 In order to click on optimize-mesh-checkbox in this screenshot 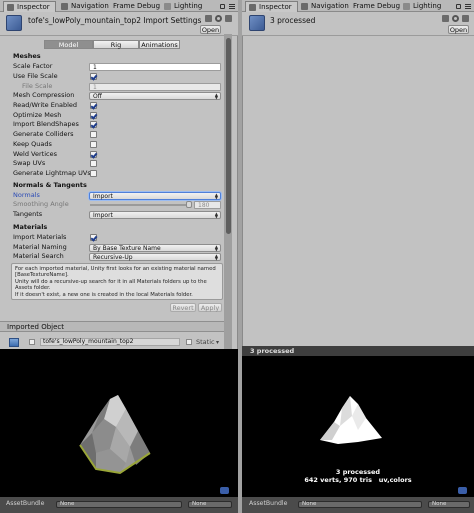, I will do `click(93, 115)`.